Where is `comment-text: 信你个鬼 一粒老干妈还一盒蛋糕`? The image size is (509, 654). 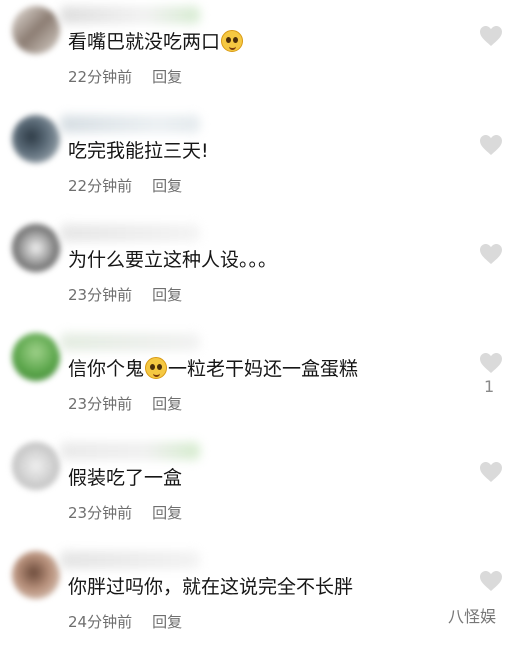
comment-text: 信你个鬼 一粒老干妈还一盒蛋糕 is located at coordinates (213, 369).